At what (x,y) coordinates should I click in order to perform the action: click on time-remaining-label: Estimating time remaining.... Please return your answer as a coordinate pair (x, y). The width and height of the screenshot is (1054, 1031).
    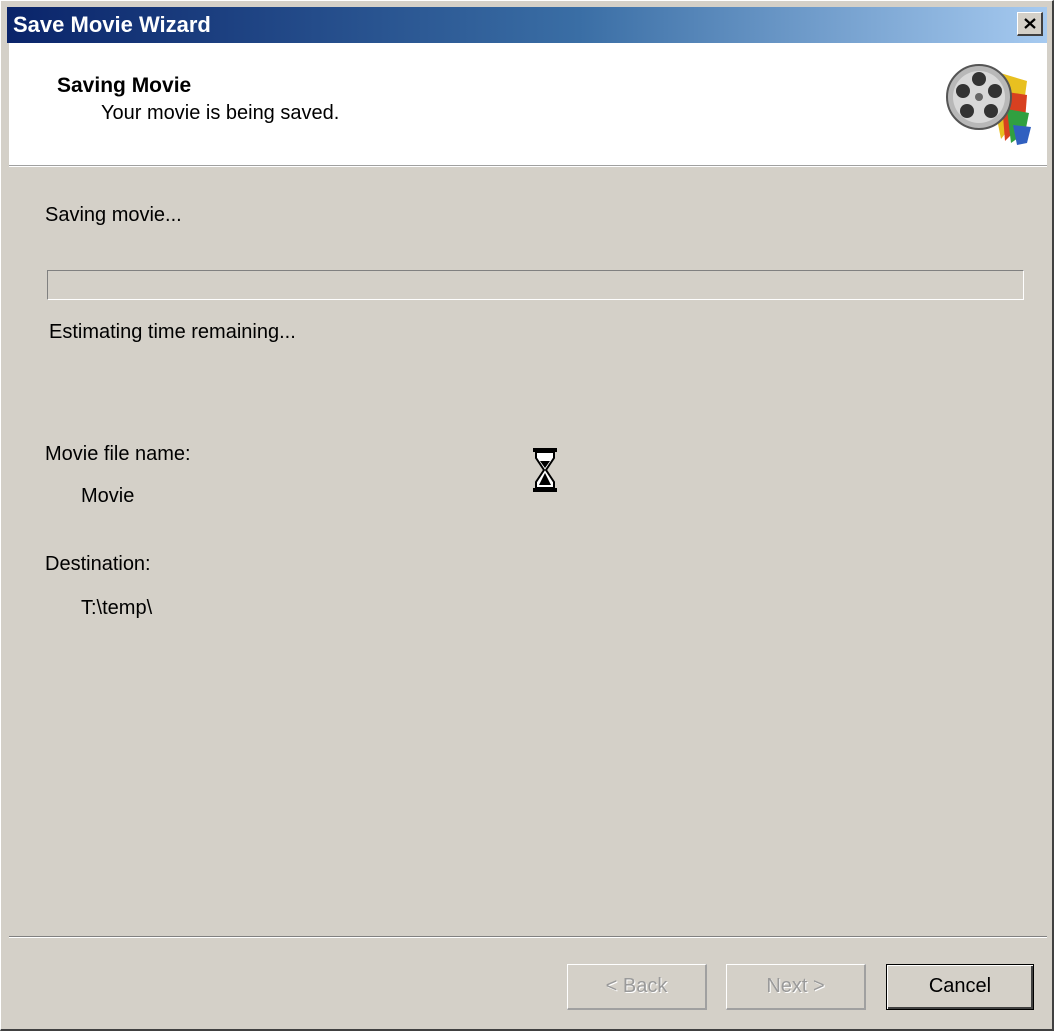
    Looking at the image, I should click on (172, 332).